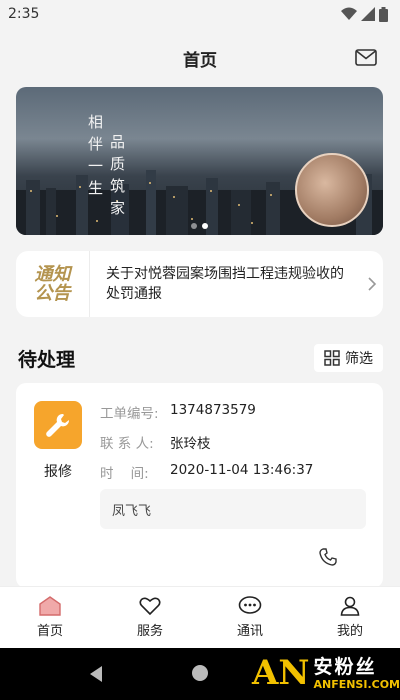 This screenshot has height=700, width=400. I want to click on remark-box: 凤飞飞, so click(233, 509).